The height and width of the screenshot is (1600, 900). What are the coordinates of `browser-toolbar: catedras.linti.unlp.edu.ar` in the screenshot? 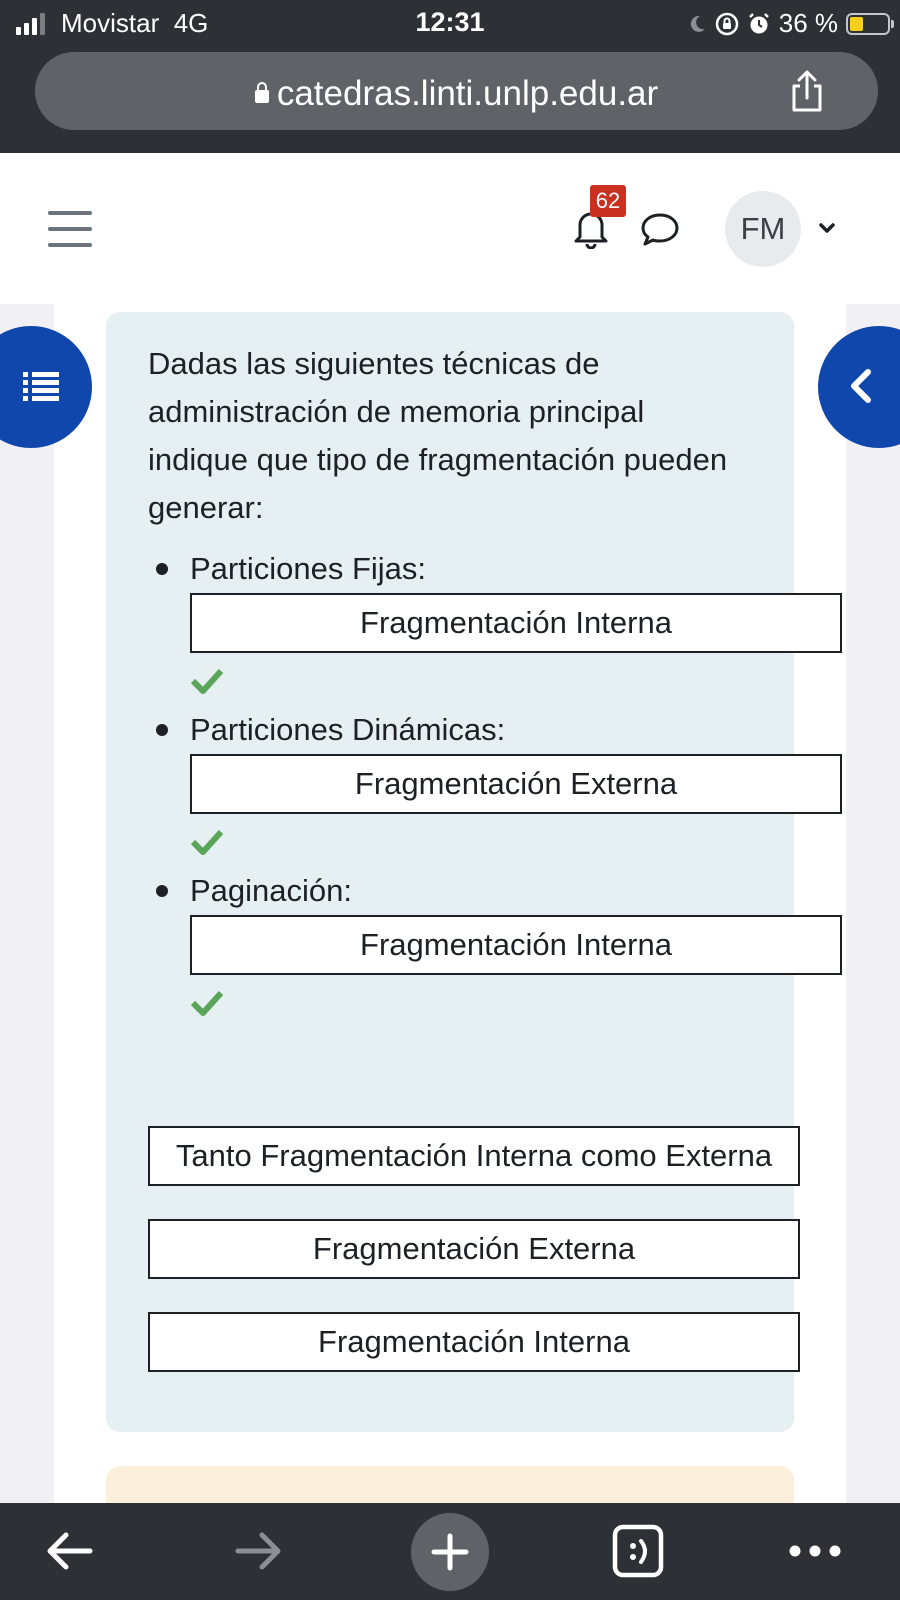 It's located at (450, 99).